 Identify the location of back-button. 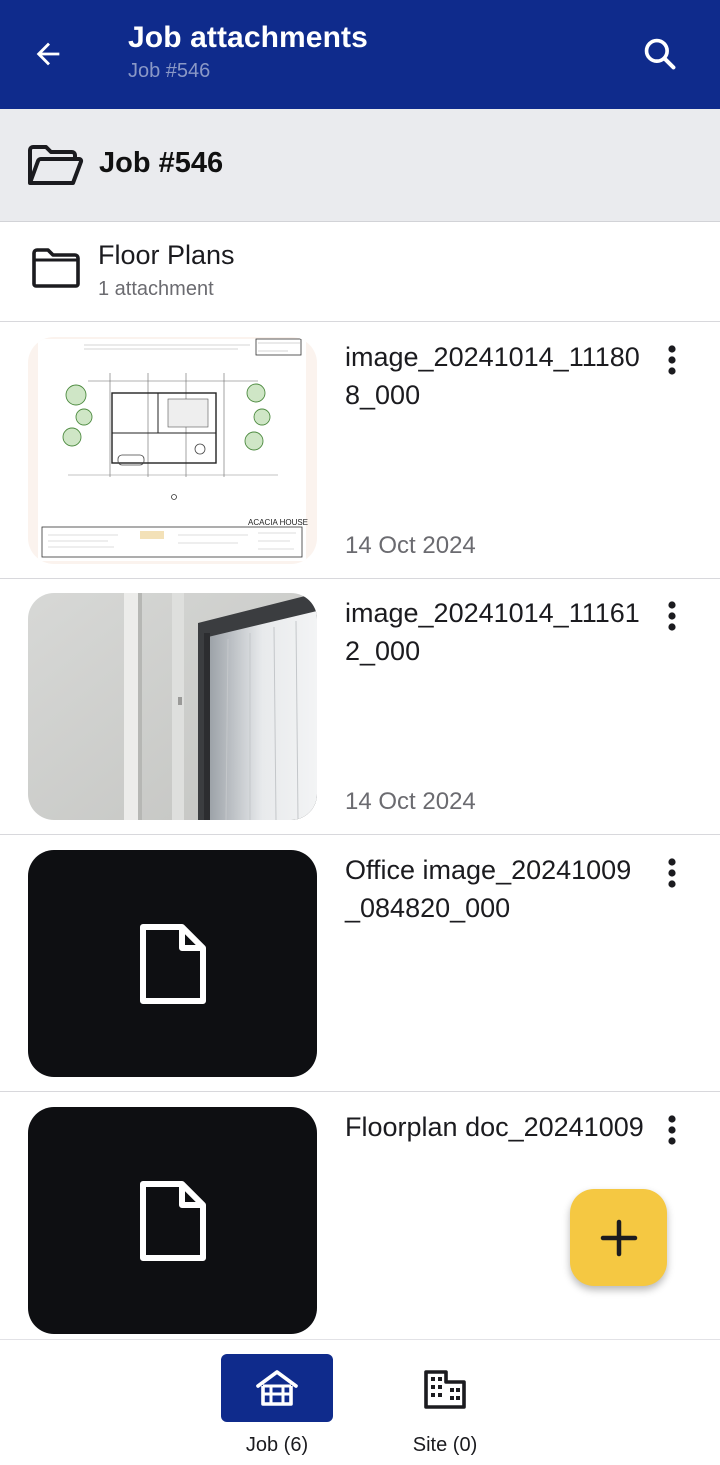
(48, 54).